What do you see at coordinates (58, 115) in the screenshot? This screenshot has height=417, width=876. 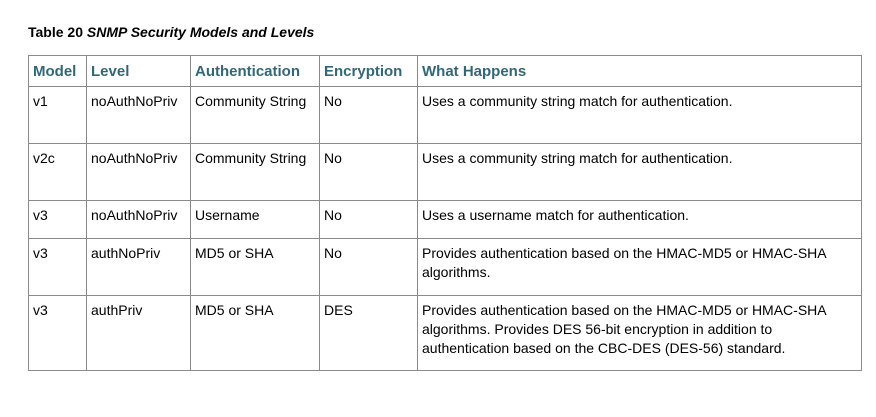 I see `cell-model: v1` at bounding box center [58, 115].